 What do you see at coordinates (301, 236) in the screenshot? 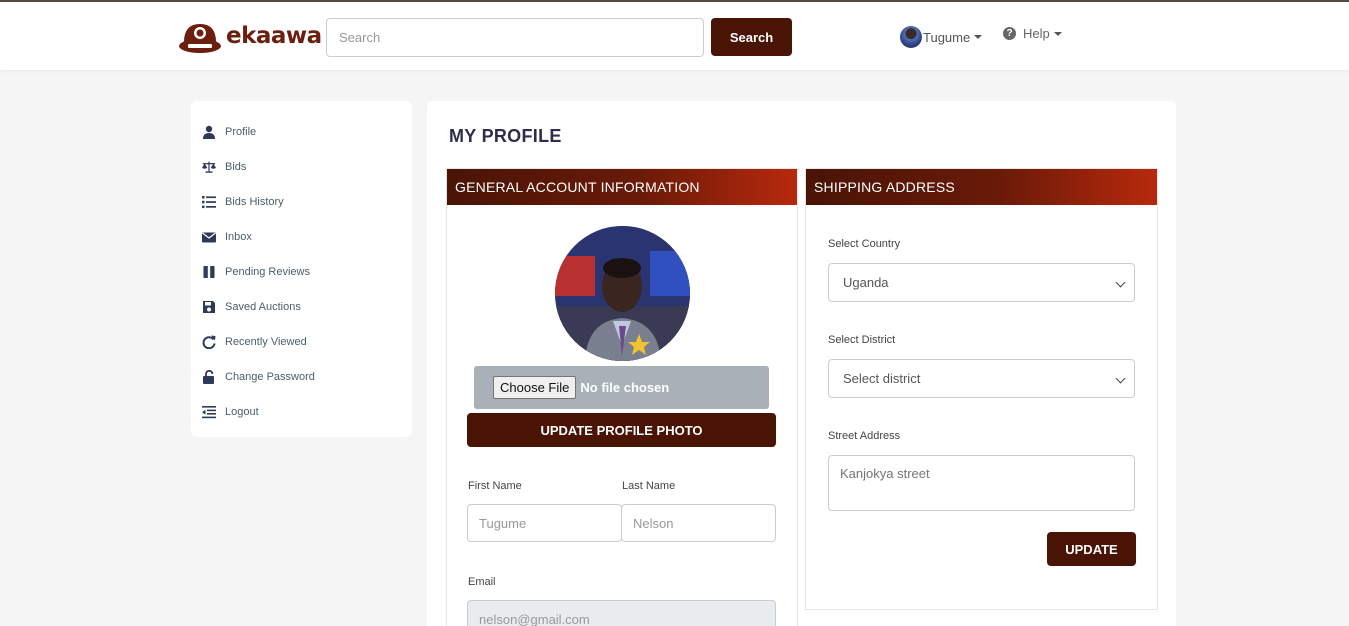
I see `sidebar-item-inbox: Inbox` at bounding box center [301, 236].